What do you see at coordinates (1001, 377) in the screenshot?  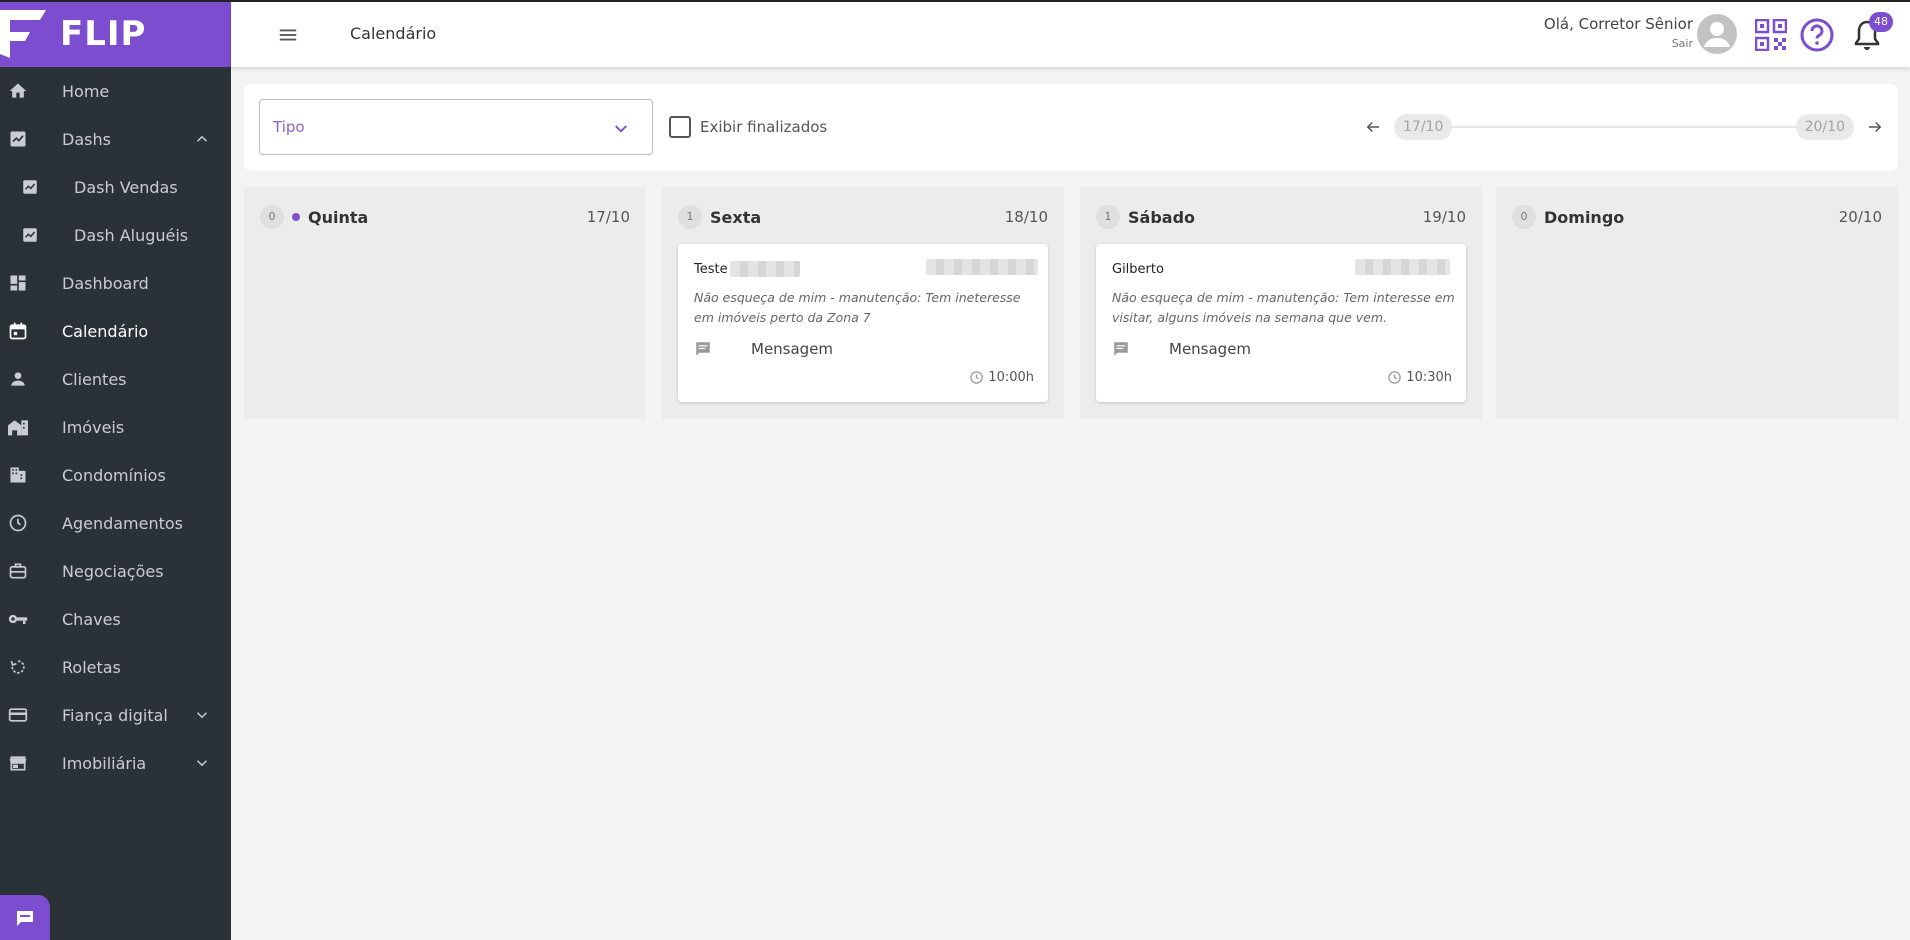 I see `event-time: 10:00h` at bounding box center [1001, 377].